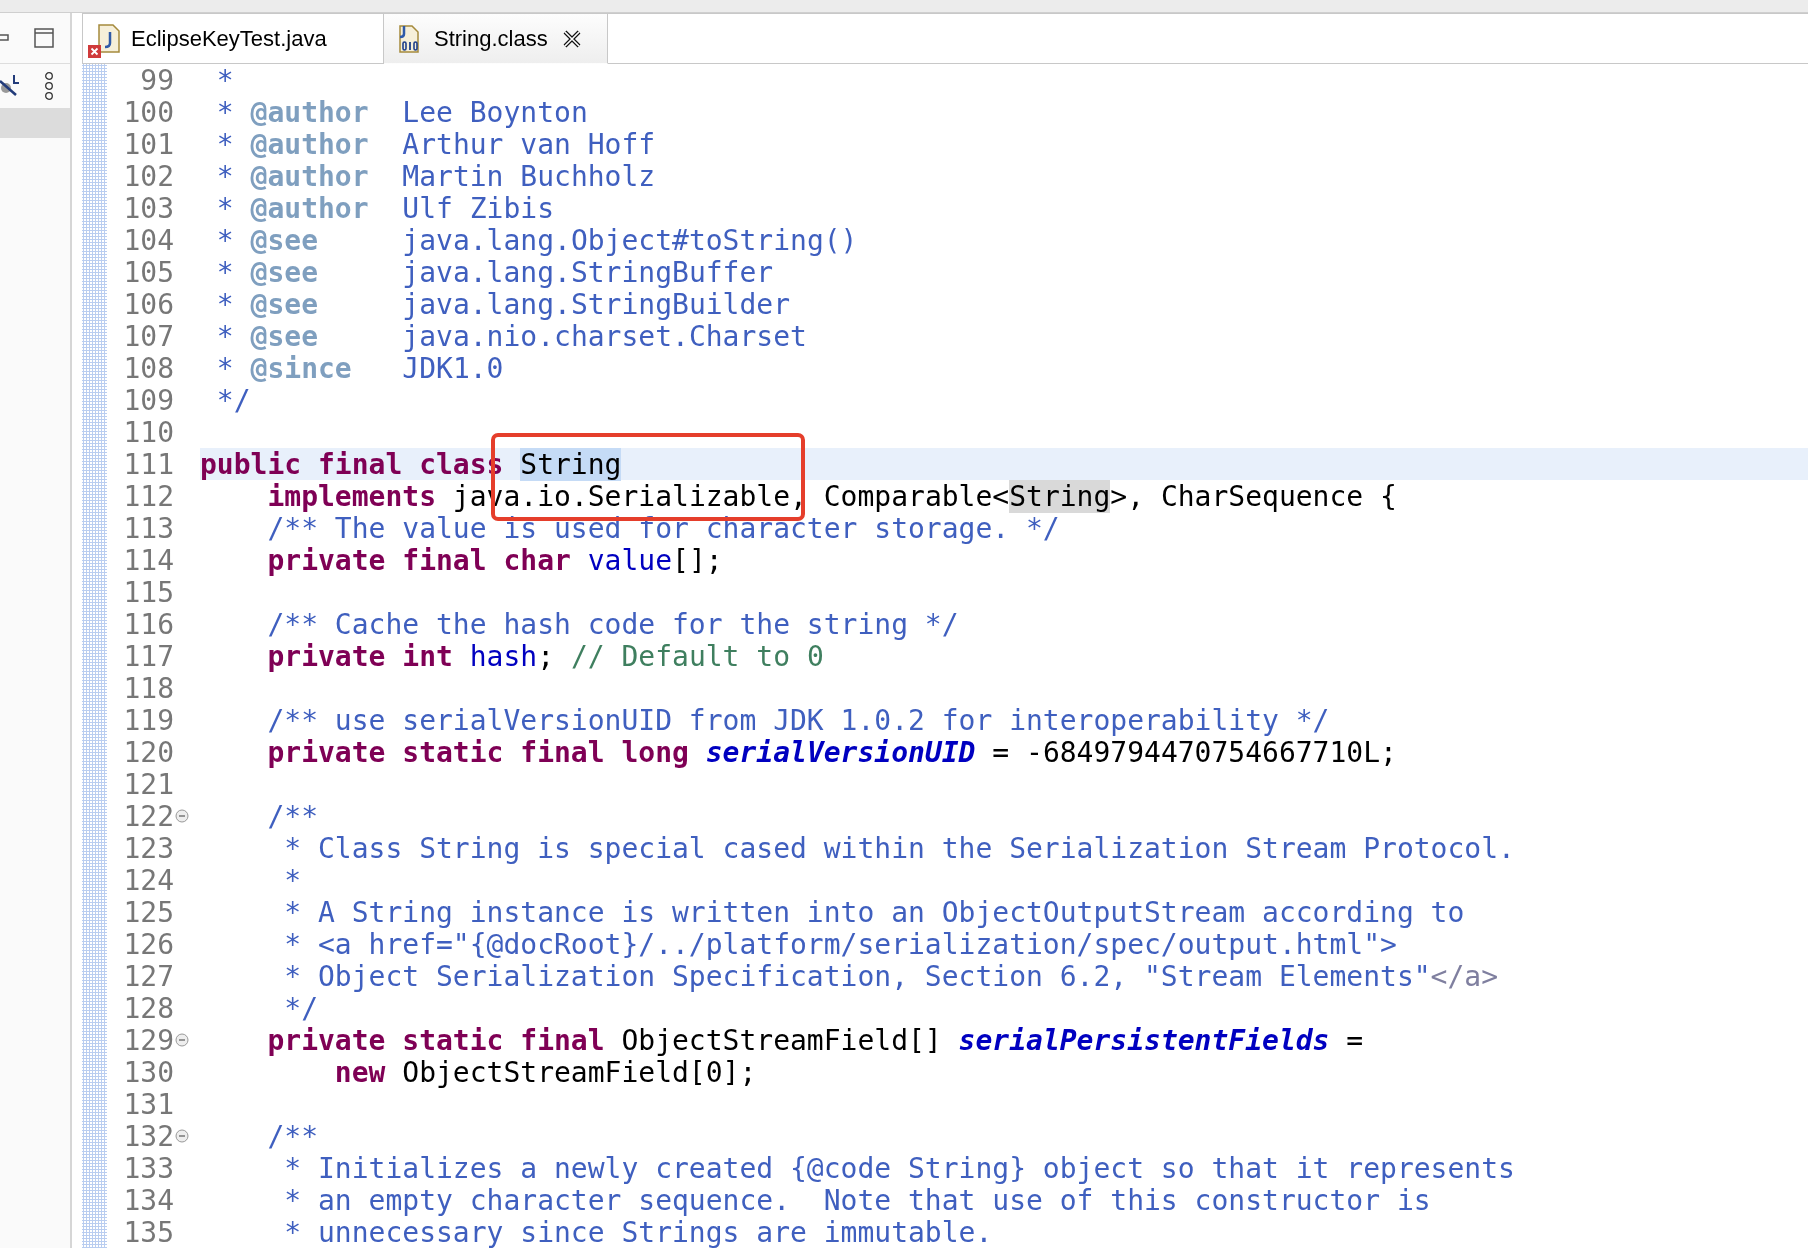 The height and width of the screenshot is (1248, 1808). What do you see at coordinates (148, 336) in the screenshot?
I see `line-number: 107` at bounding box center [148, 336].